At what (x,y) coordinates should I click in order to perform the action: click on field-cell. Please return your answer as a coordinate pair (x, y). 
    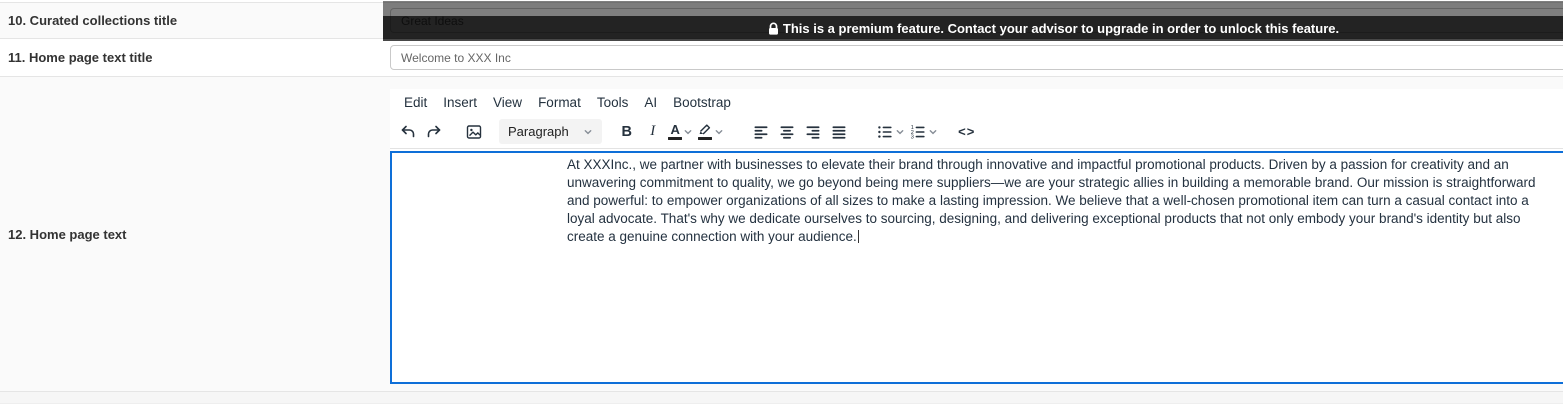
    Looking at the image, I should click on (973, 57).